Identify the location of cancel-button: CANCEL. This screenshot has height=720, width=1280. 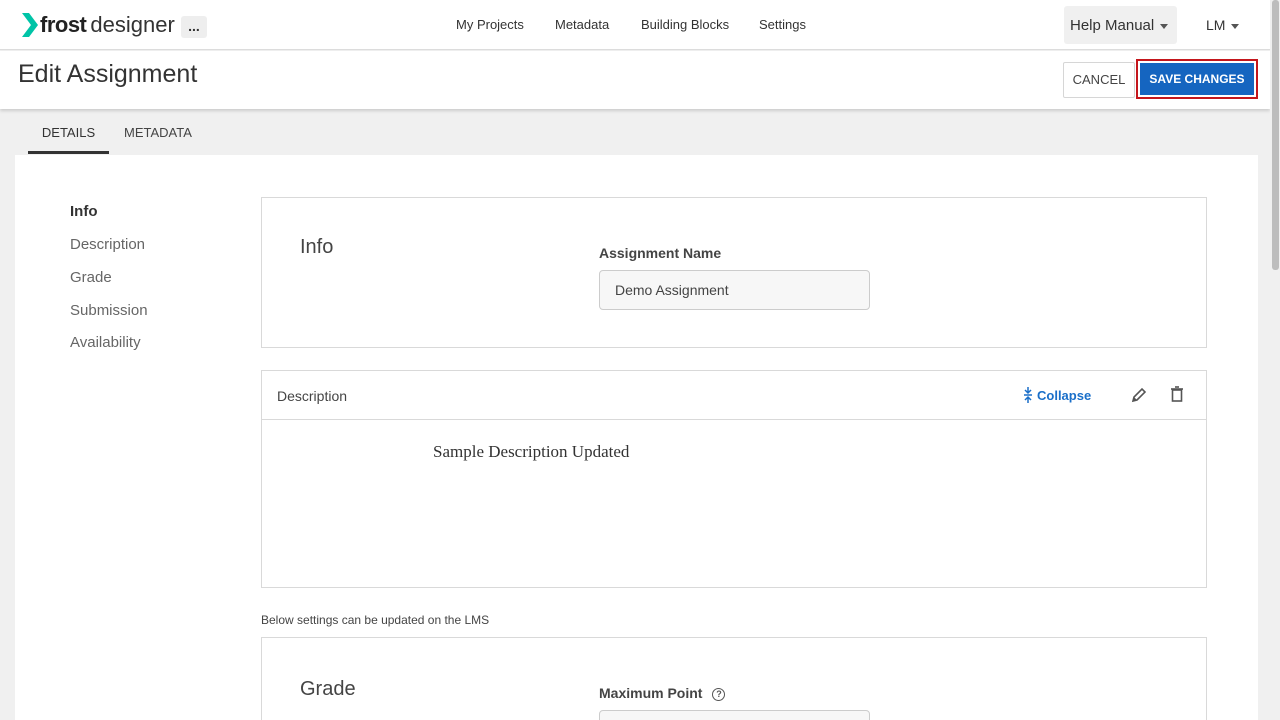
(1099, 80).